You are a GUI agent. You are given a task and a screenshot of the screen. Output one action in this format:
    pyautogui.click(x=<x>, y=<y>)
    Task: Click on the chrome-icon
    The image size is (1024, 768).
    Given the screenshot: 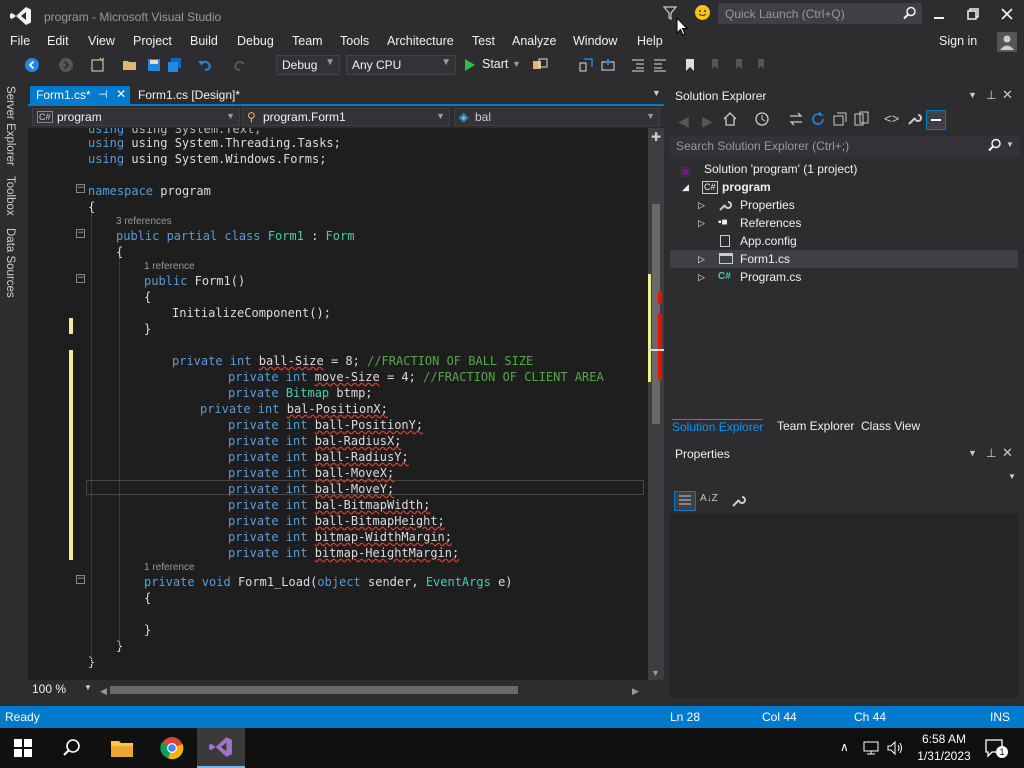 What is the action you would take?
    pyautogui.click(x=172, y=748)
    